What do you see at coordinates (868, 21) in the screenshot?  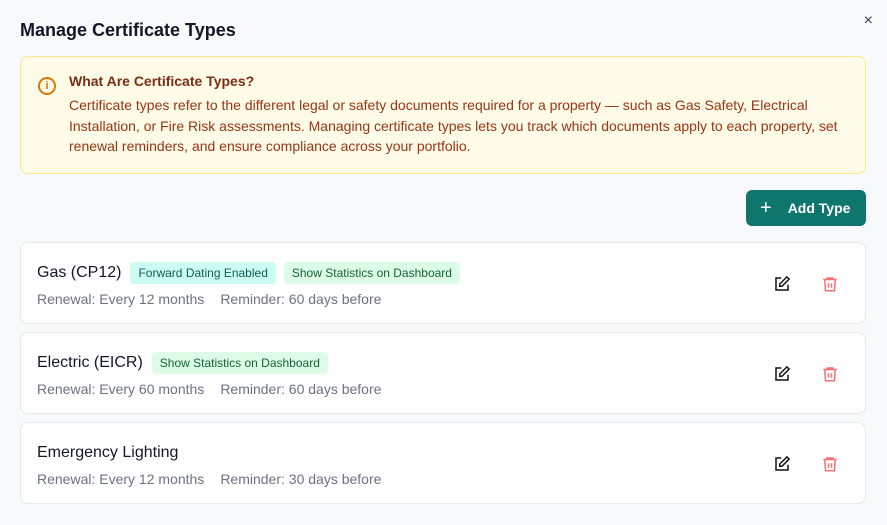 I see `close-icon: ×` at bounding box center [868, 21].